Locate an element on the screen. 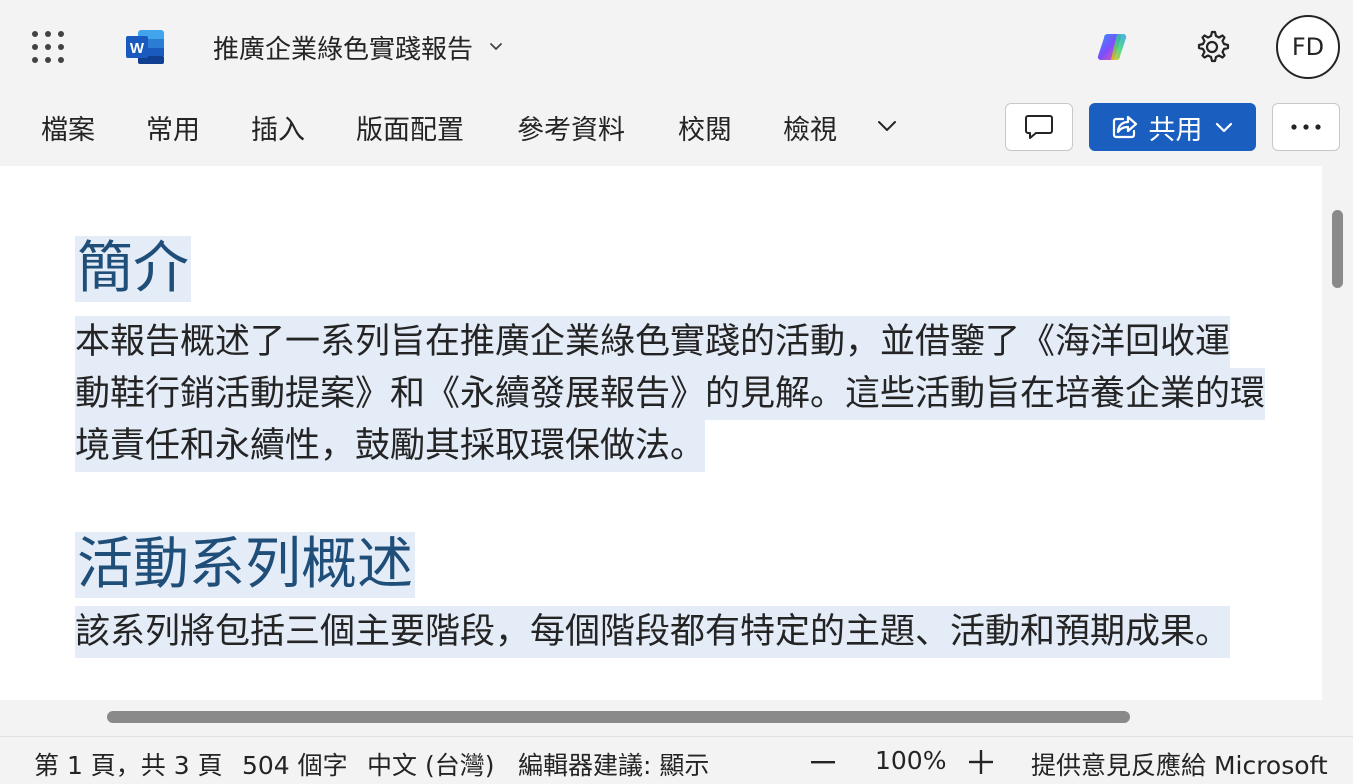  paragraph-series-overview: 該系列將包括三個主要階段，每個階段都有特定的主題、活動和預期成果。 is located at coordinates (653, 632).